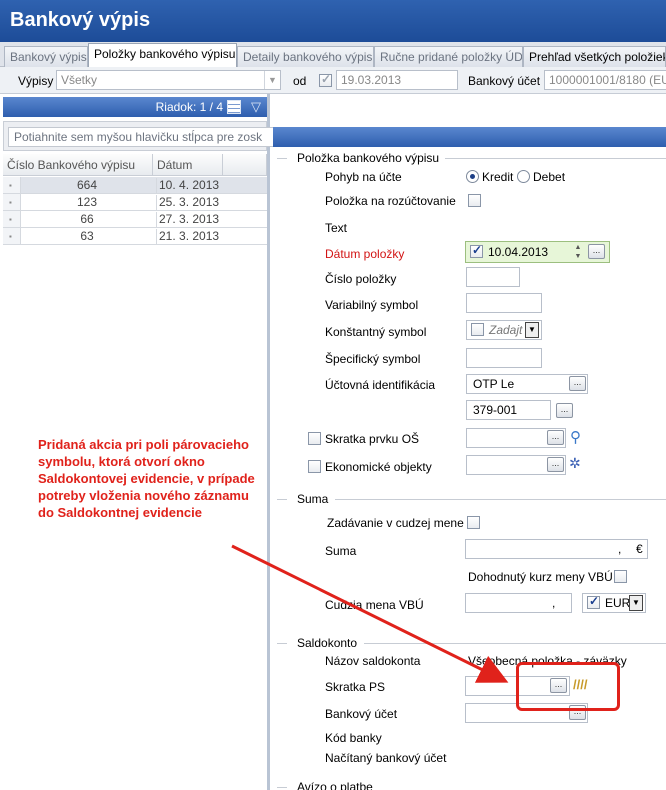 The height and width of the screenshot is (790, 666). What do you see at coordinates (300, 81) in the screenshot?
I see `od-label: od` at bounding box center [300, 81].